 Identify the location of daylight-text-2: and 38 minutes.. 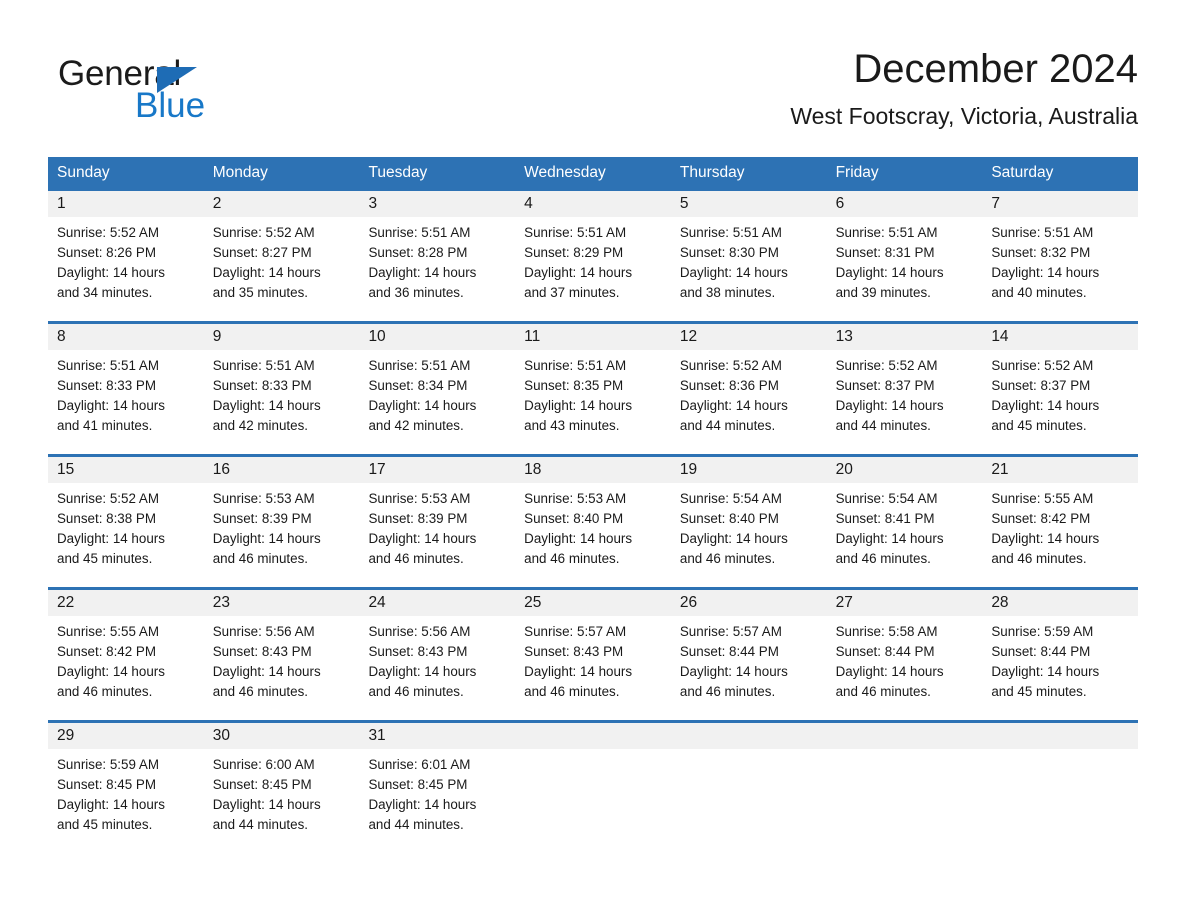
(727, 292).